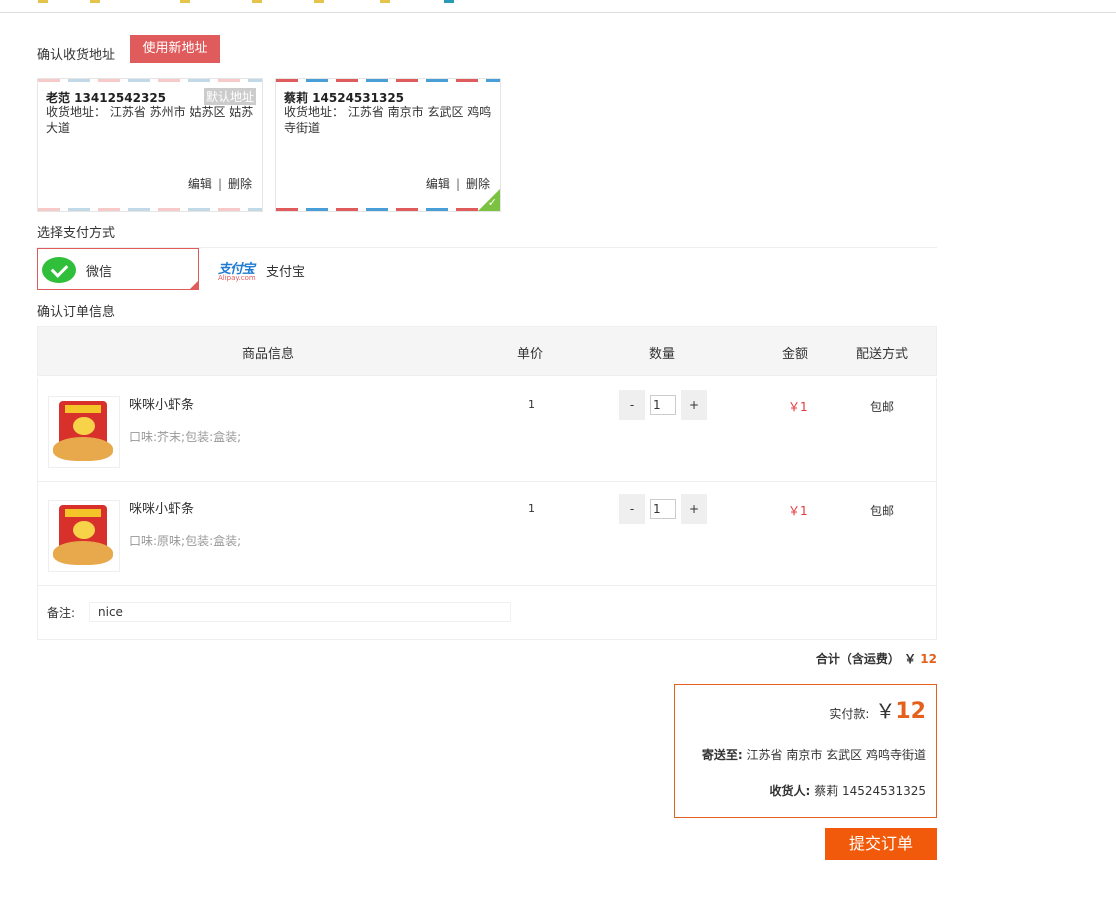 The height and width of the screenshot is (904, 1116). What do you see at coordinates (76, 312) in the screenshot?
I see `order-section-title: 确认订单信息` at bounding box center [76, 312].